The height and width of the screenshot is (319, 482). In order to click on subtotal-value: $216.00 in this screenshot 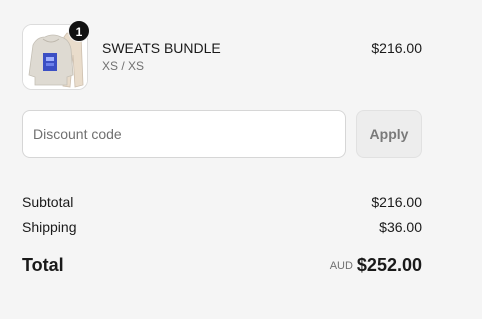, I will do `click(396, 202)`.